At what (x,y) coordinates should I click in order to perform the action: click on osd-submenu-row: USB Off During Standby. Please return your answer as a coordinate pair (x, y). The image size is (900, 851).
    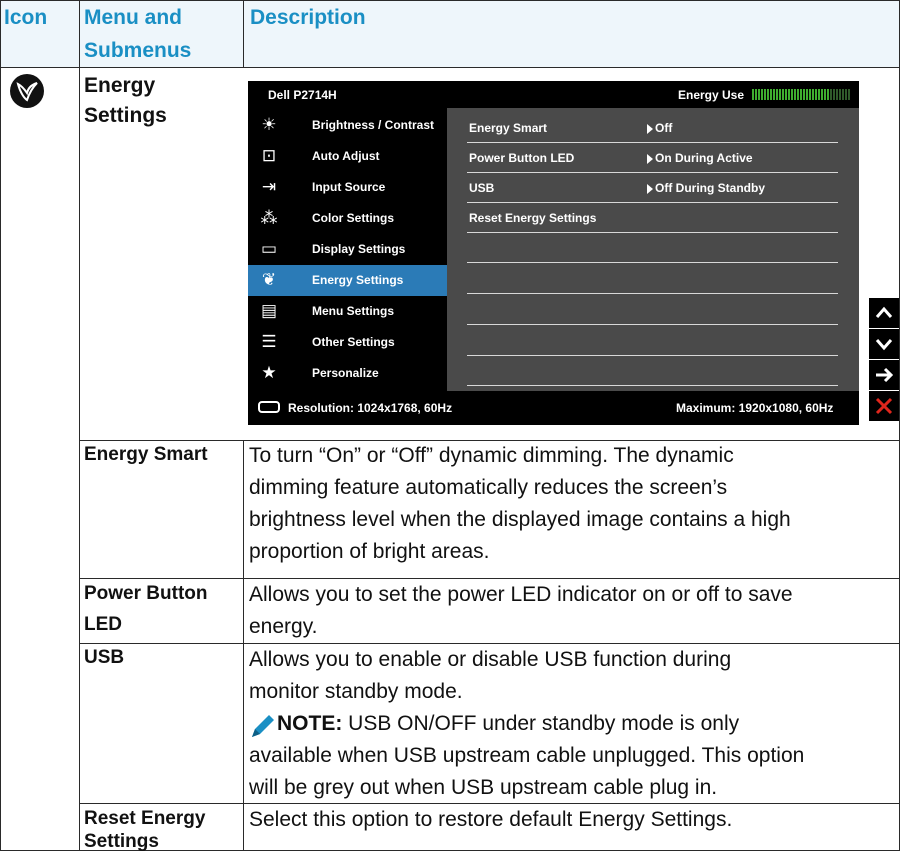
    Looking at the image, I should click on (652, 188).